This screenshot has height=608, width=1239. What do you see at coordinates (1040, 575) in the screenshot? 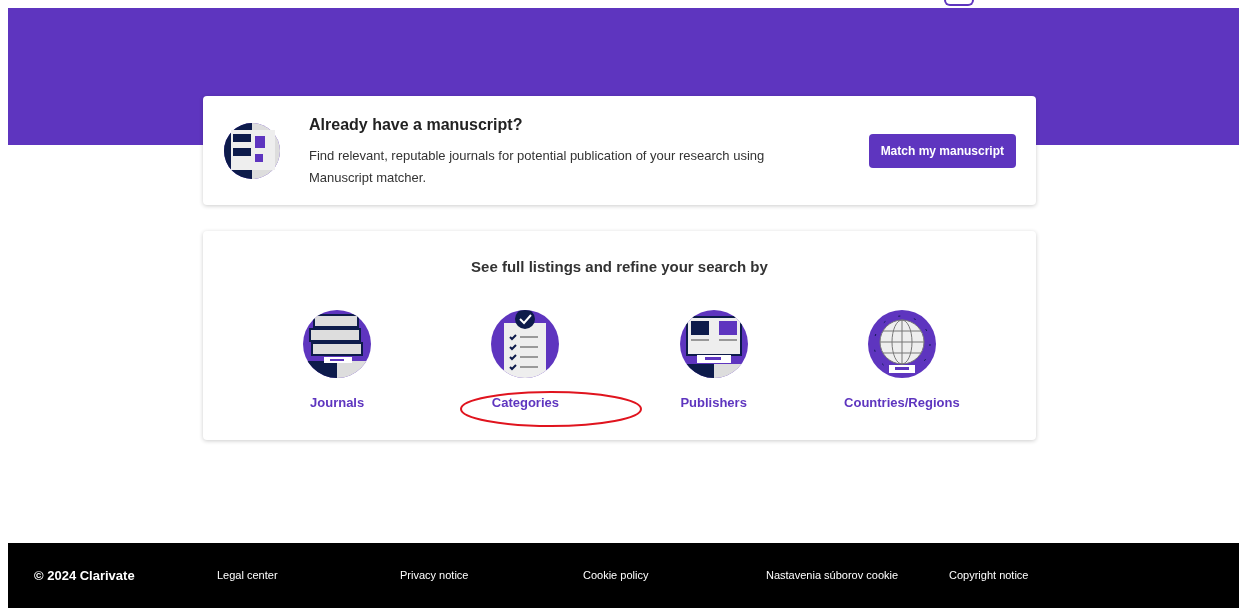
I see `footer-link: Copyright notice` at bounding box center [1040, 575].